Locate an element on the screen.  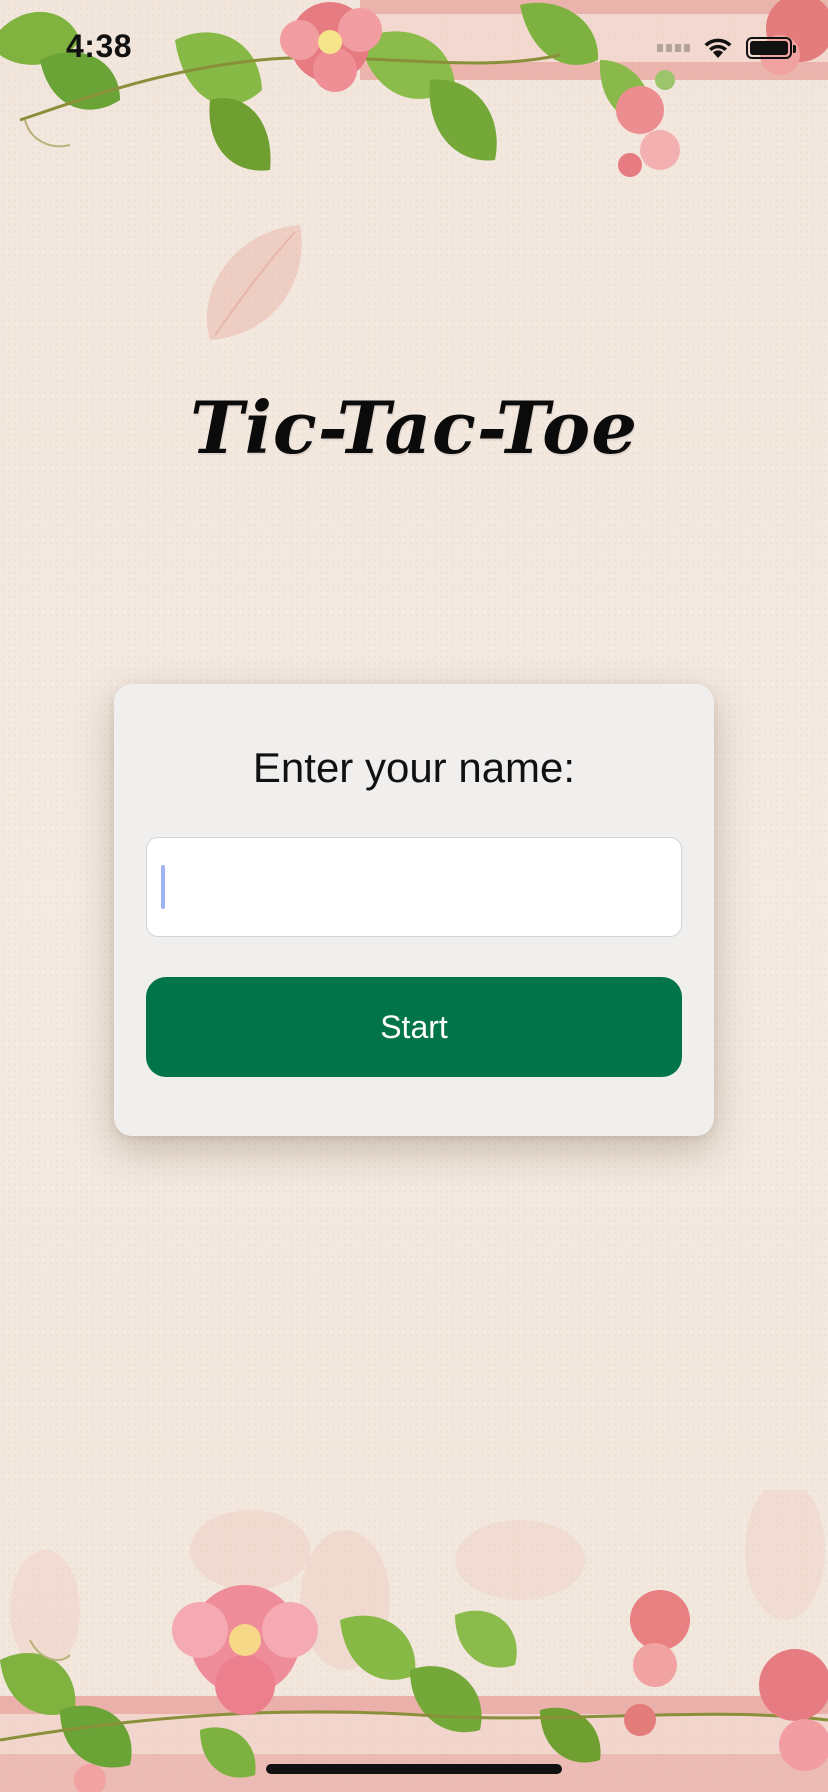
page-title: Tic-Tac-Toe is located at coordinates (414, 427).